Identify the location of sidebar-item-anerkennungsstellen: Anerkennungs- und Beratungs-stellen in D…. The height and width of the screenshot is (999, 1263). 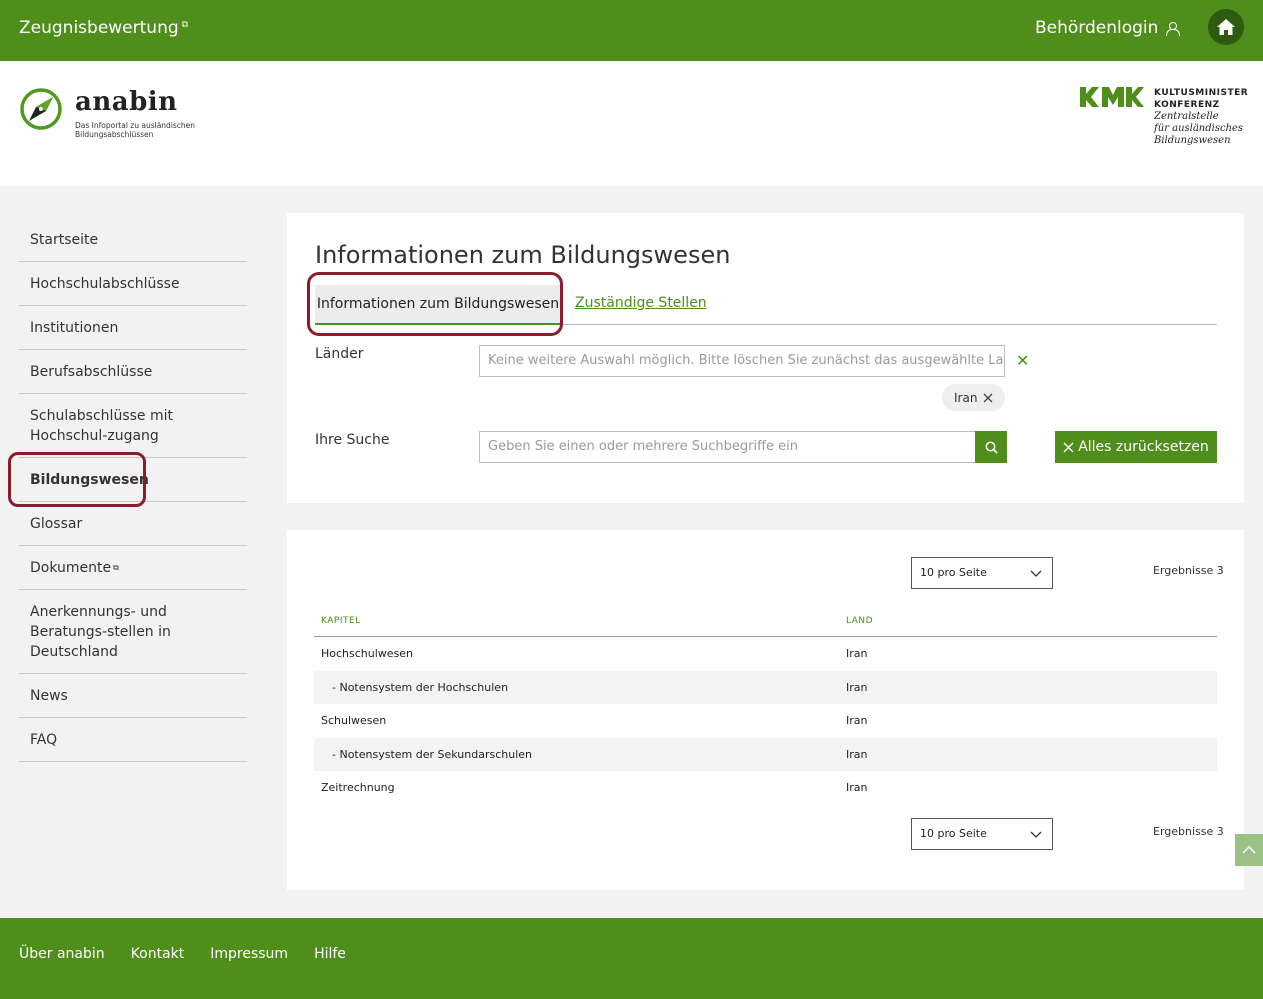
(133, 632).